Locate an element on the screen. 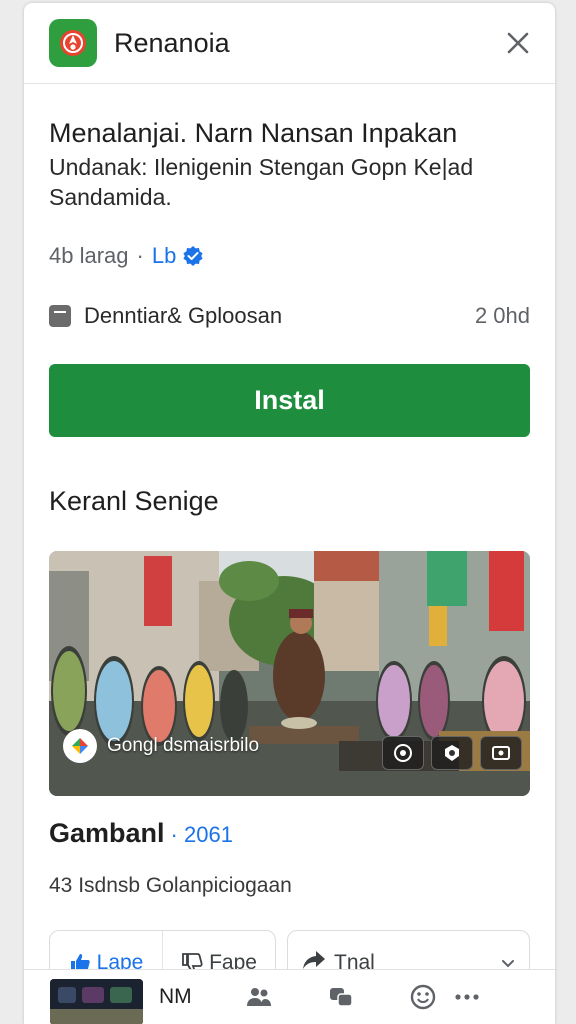 Image resolution: width=576 pixels, height=1024 pixels. gallery-title: Keranl Senige is located at coordinates (134, 500).